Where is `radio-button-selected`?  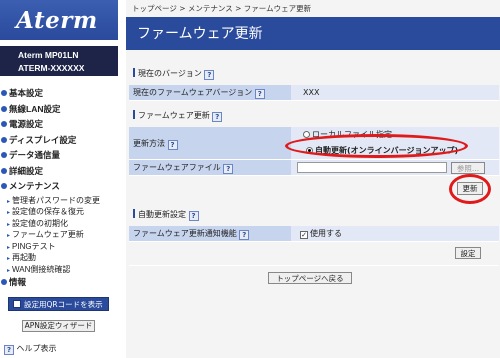
radio-button-selected is located at coordinates (309, 150).